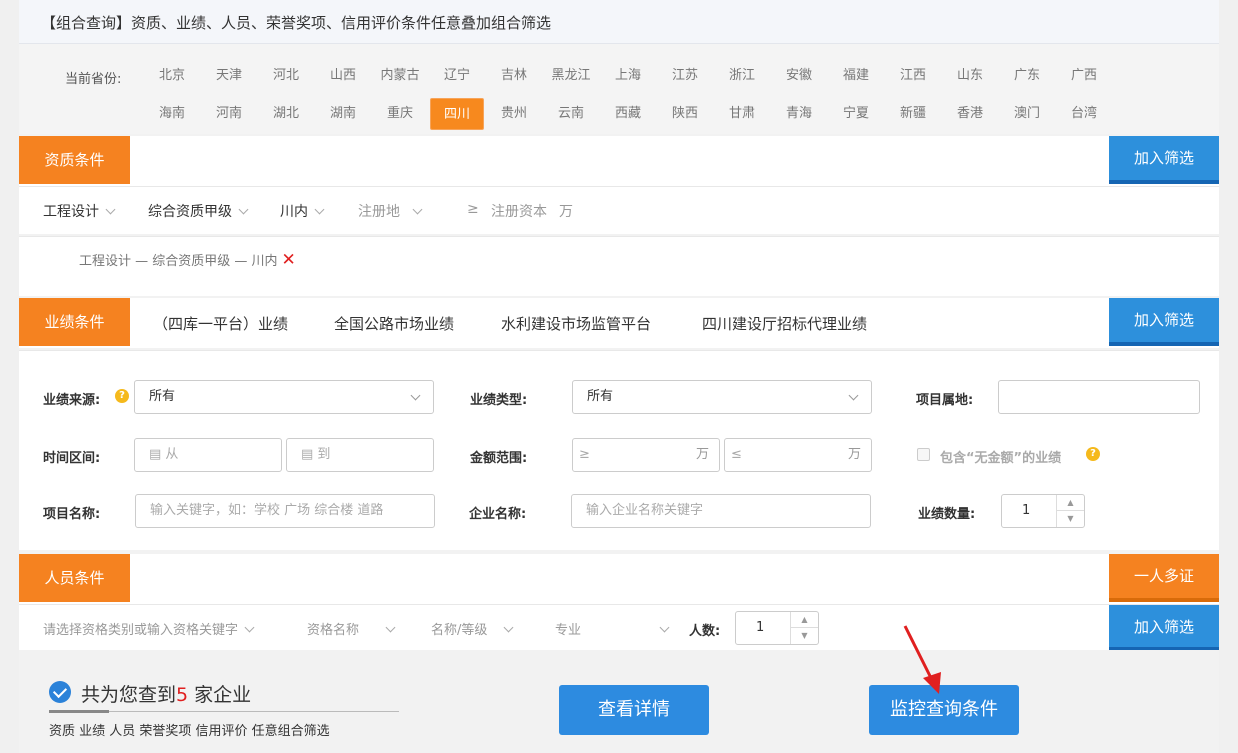 The image size is (1238, 753). What do you see at coordinates (702, 454) in the screenshot?
I see `amount-min-unit: 万` at bounding box center [702, 454].